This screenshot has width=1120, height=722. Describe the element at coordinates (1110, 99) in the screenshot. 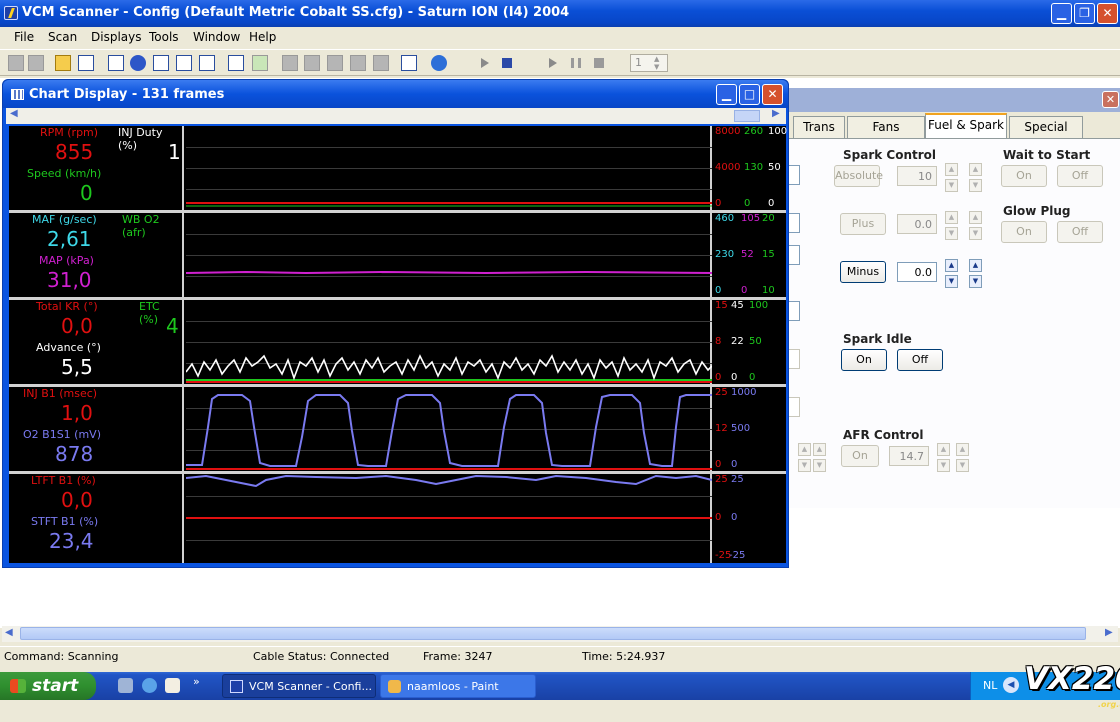

I see `config-close-button: ✕` at that location.